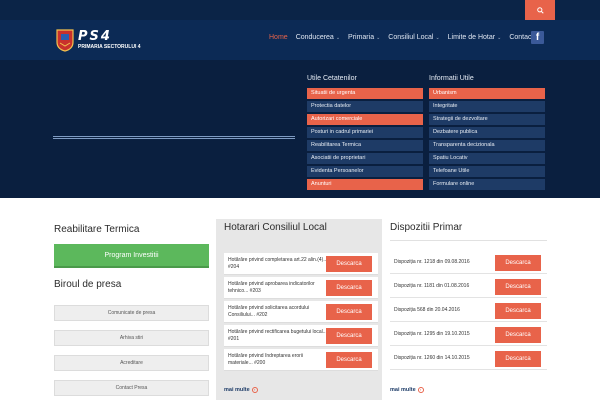  Describe the element at coordinates (65, 40) in the screenshot. I see `crest-icon` at that location.